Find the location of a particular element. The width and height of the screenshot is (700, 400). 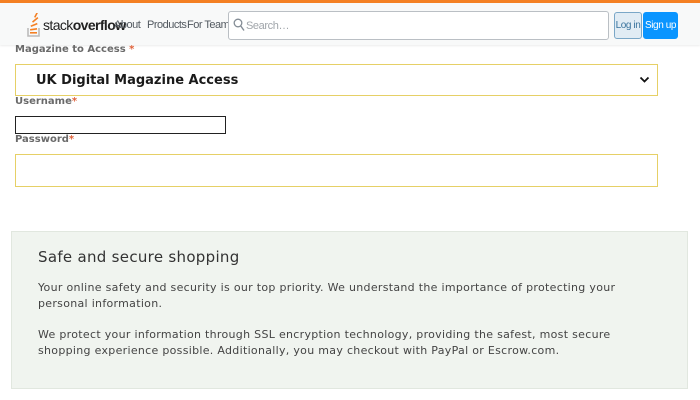

nav-about: About is located at coordinates (127, 25).